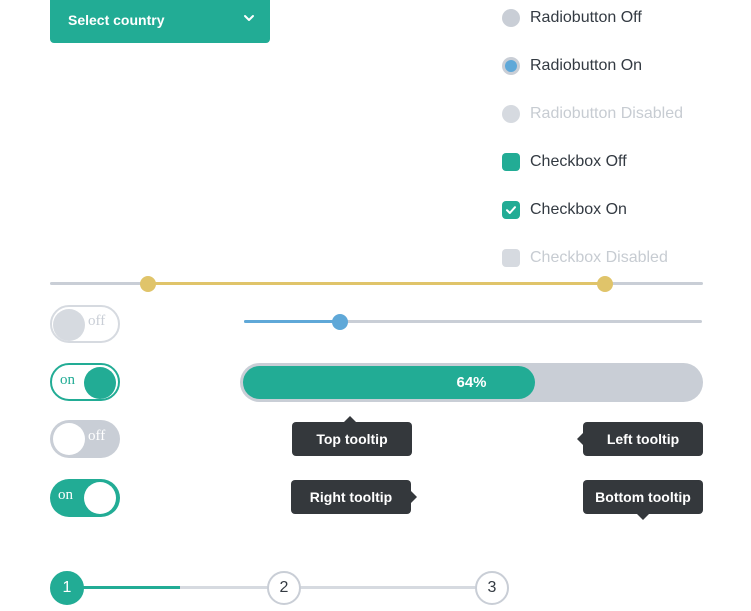 This screenshot has width=751, height=611. What do you see at coordinates (605, 284) in the screenshot?
I see `range-slider-high-handle` at bounding box center [605, 284].